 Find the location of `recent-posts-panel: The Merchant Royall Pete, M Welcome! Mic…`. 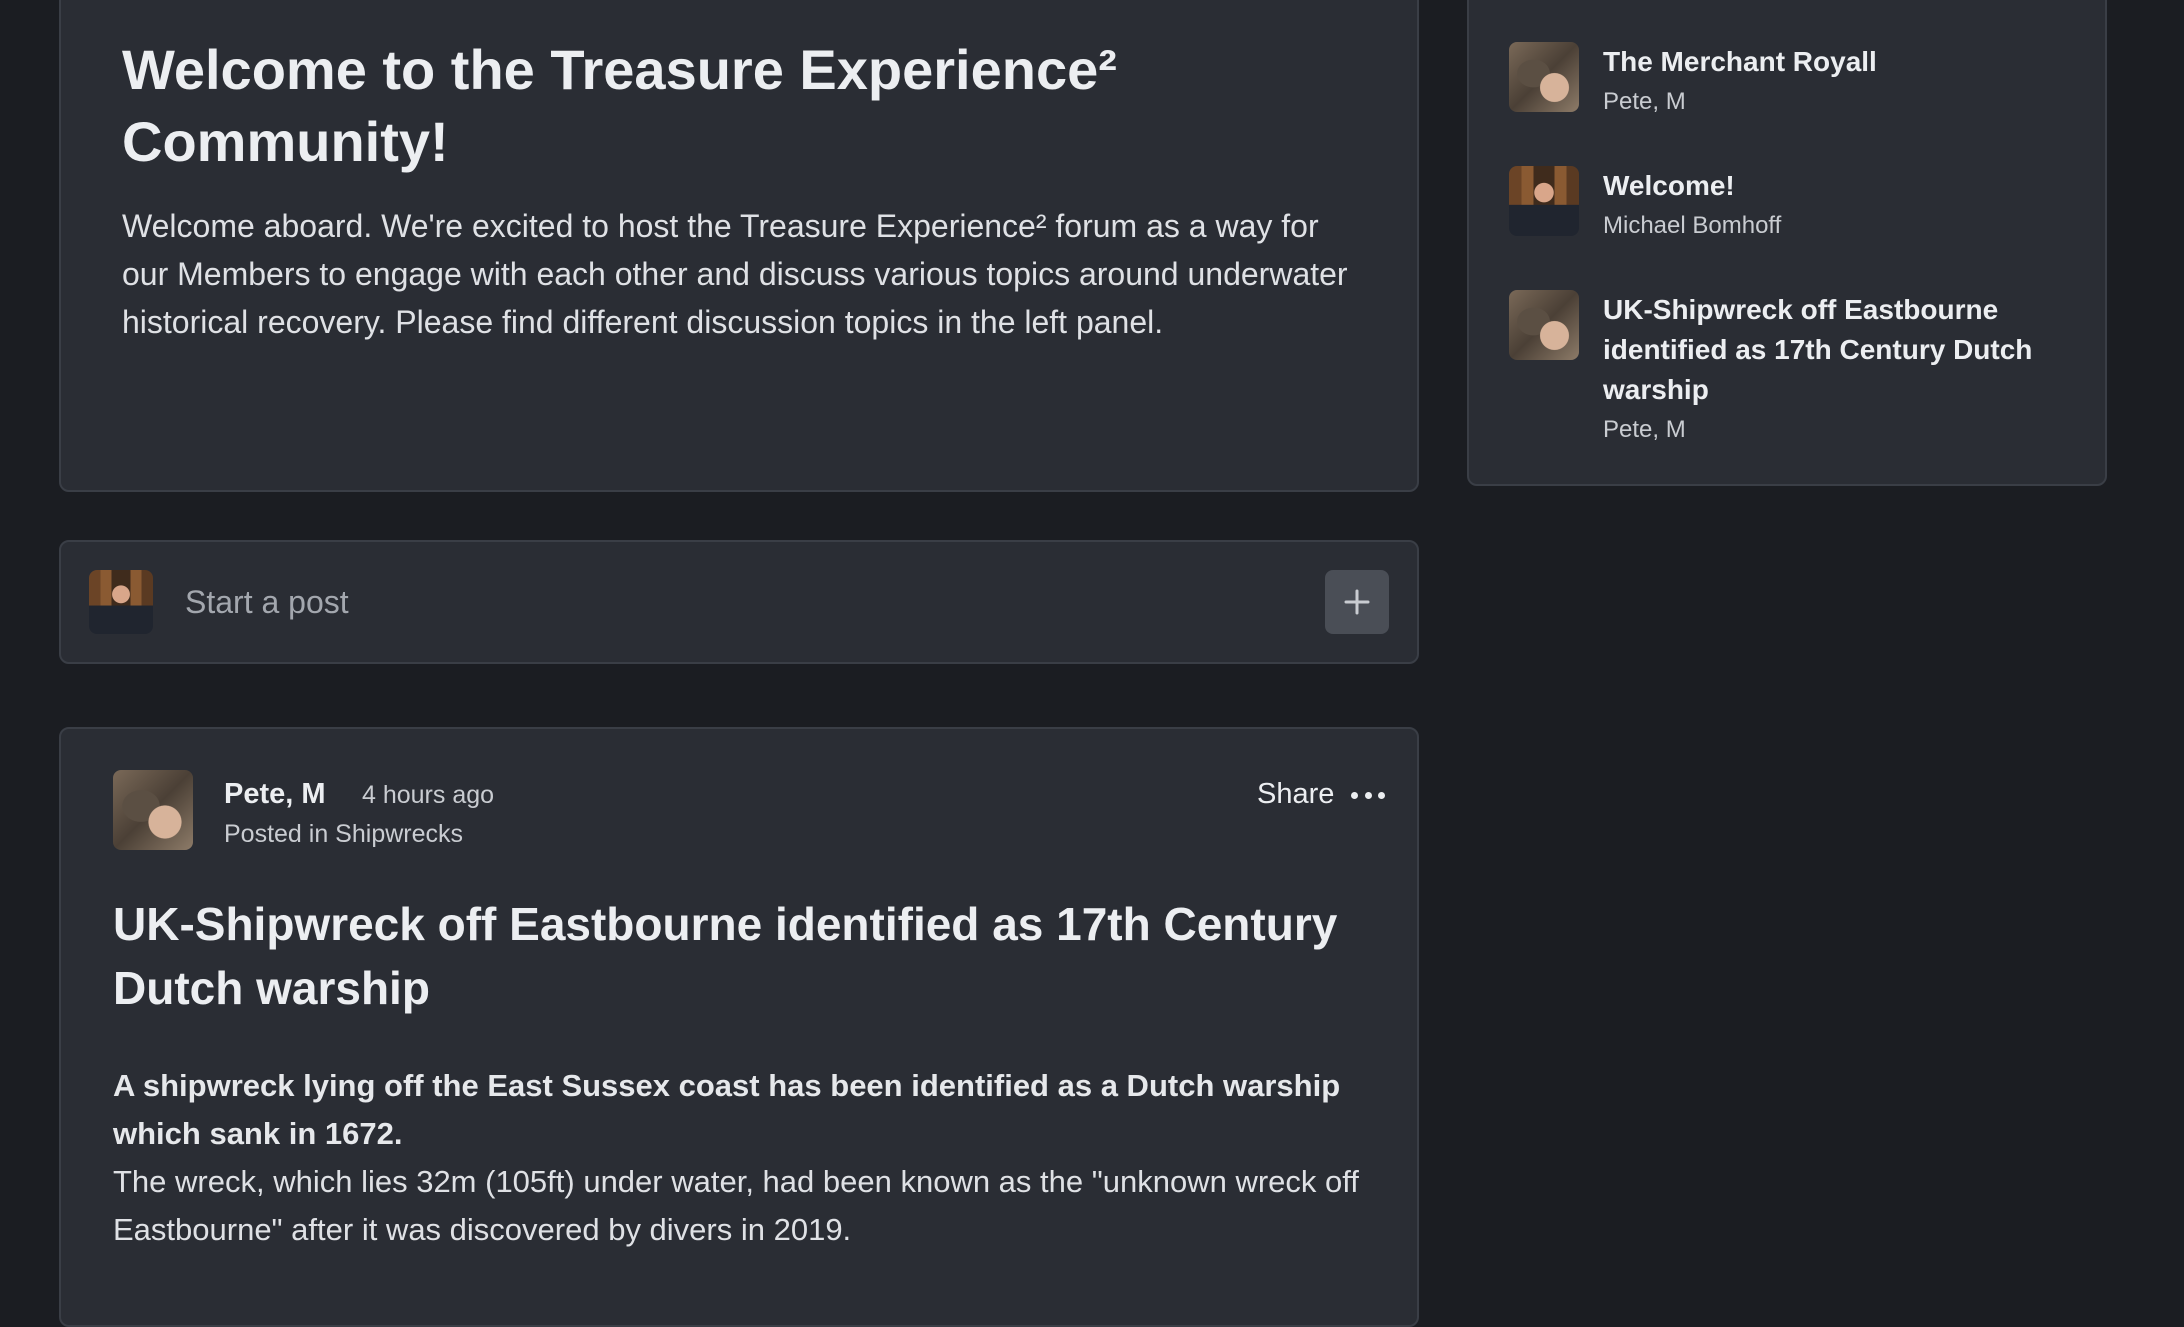

recent-posts-panel: The Merchant Royall Pete, M Welcome! Mic… is located at coordinates (1787, 243).